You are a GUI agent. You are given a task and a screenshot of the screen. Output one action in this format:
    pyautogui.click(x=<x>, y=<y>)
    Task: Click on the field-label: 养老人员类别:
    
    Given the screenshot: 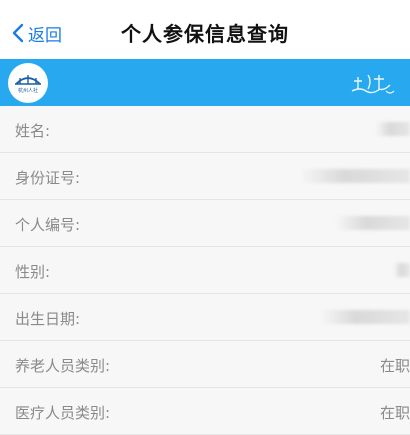 What is the action you would take?
    pyautogui.click(x=63, y=366)
    